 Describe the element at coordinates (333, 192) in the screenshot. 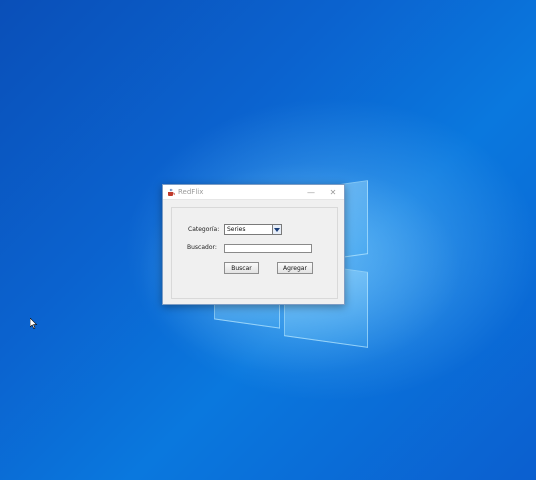

I see `close-button: ✕` at that location.